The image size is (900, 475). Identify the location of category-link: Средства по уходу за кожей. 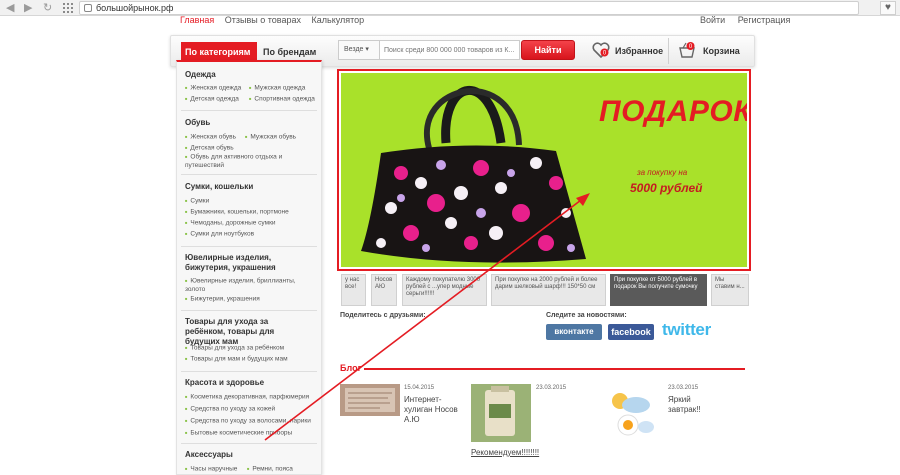
(230, 409).